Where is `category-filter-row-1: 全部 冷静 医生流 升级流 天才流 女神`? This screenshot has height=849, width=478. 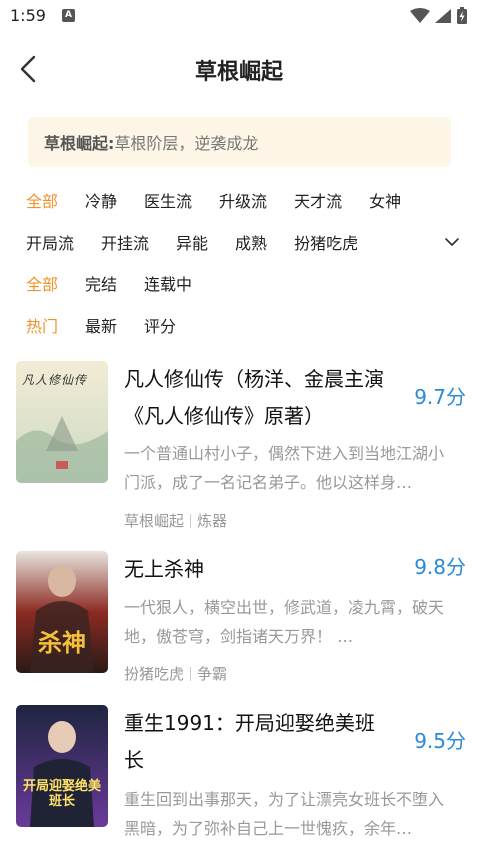 category-filter-row-1: 全部 冷静 医生流 升级流 天才流 女神 is located at coordinates (227, 200).